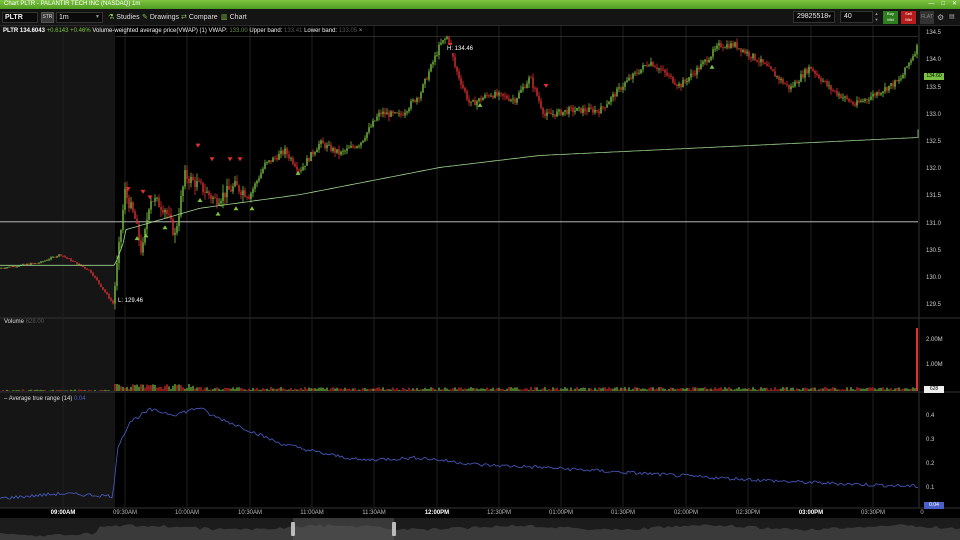 This screenshot has width=960, height=540. I want to click on navigator-window, so click(343, 529).